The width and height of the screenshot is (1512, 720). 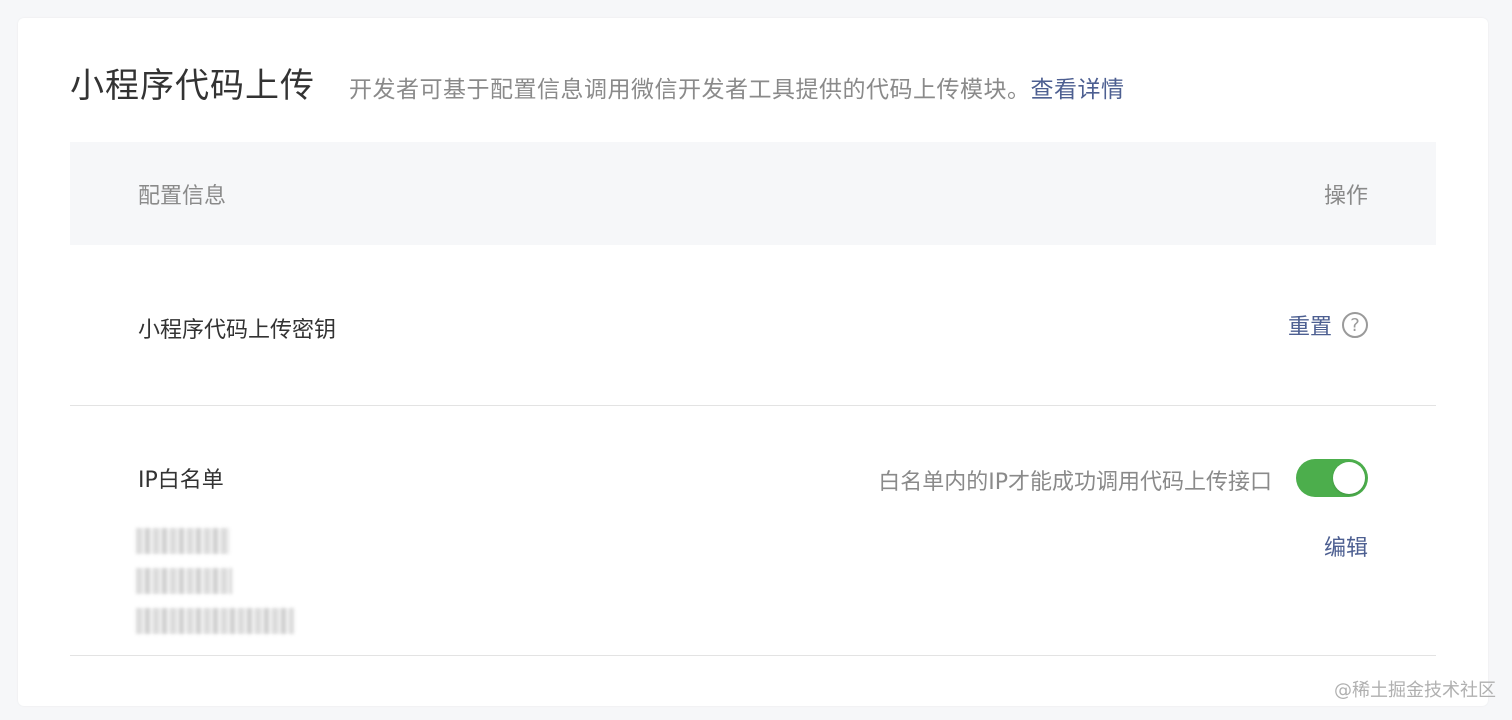 What do you see at coordinates (1355, 325) in the screenshot?
I see `help-icon: ?` at bounding box center [1355, 325].